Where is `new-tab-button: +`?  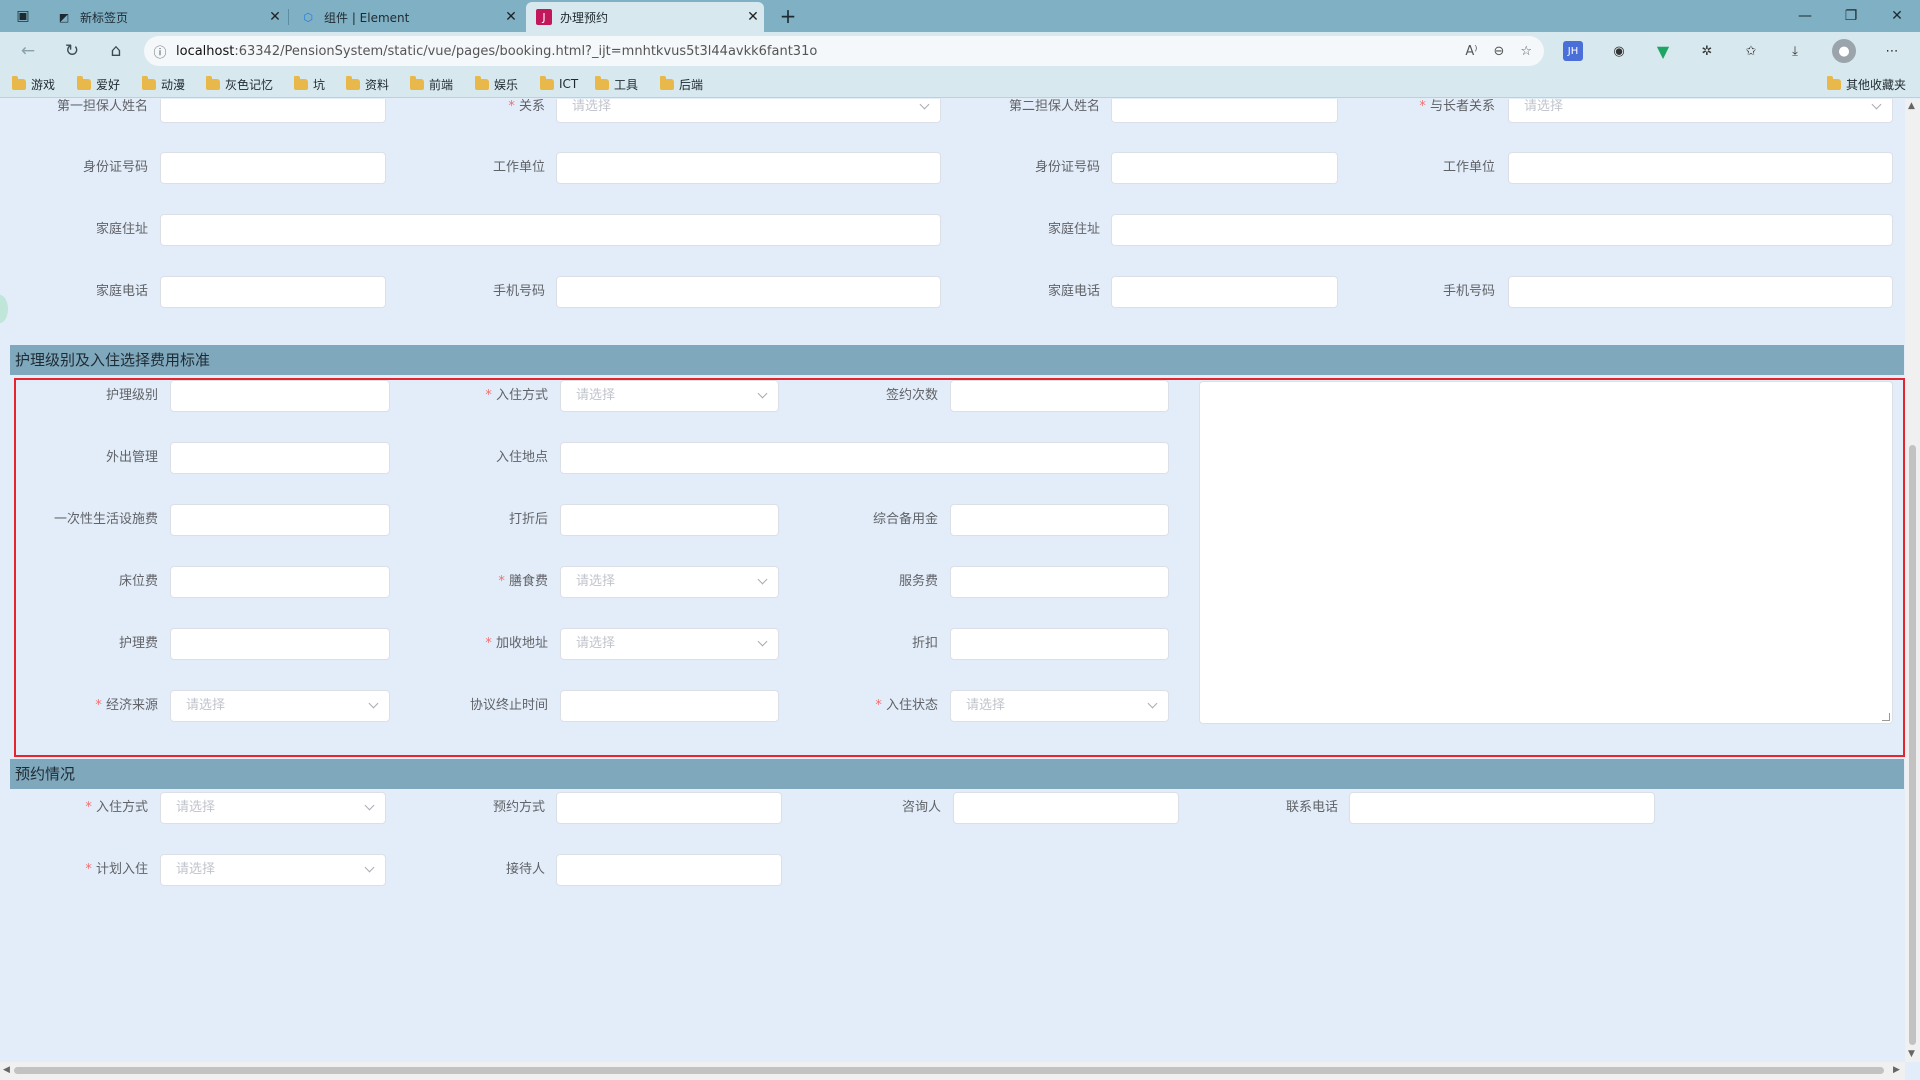
new-tab-button: + is located at coordinates (788, 16).